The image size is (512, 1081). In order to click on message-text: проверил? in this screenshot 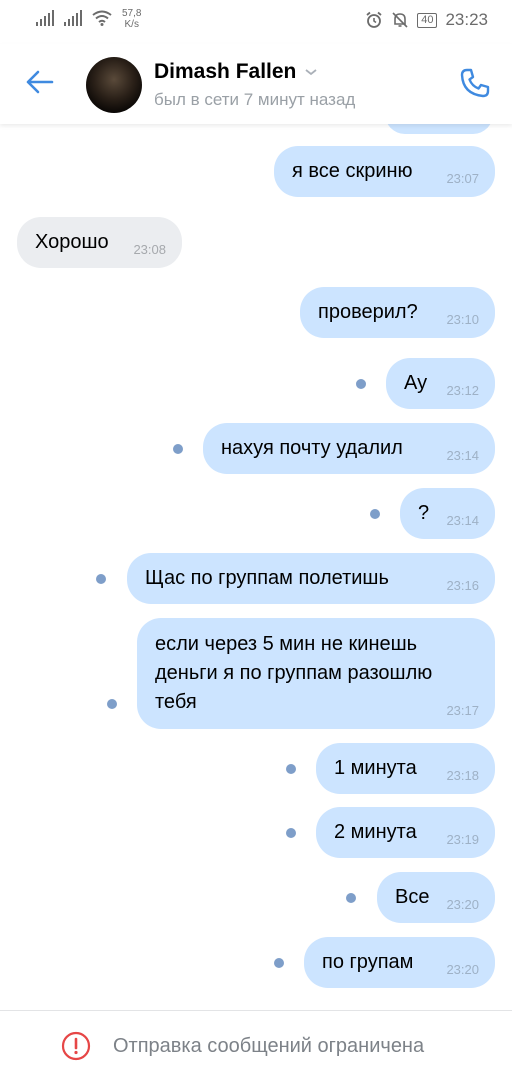, I will do `click(368, 312)`.